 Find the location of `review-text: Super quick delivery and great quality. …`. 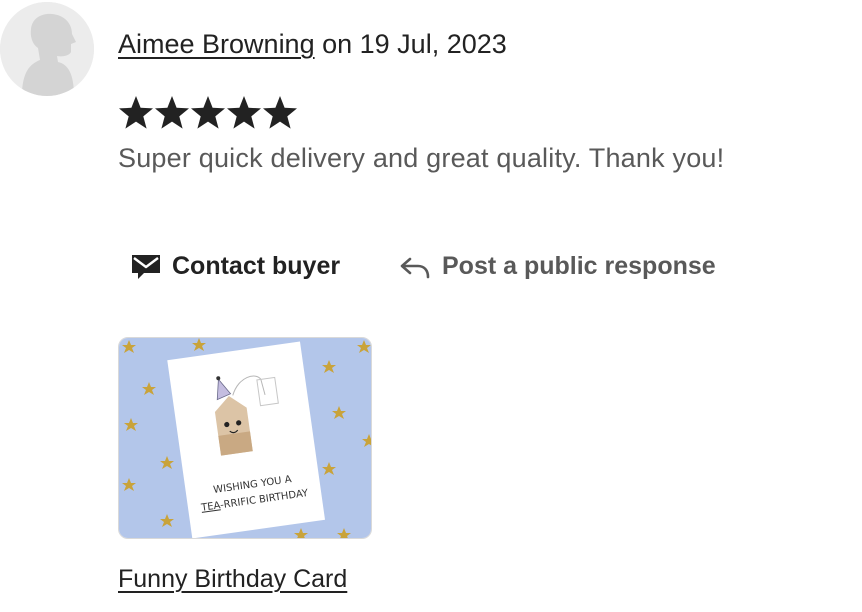

review-text: Super quick delivery and great quality. … is located at coordinates (421, 158).